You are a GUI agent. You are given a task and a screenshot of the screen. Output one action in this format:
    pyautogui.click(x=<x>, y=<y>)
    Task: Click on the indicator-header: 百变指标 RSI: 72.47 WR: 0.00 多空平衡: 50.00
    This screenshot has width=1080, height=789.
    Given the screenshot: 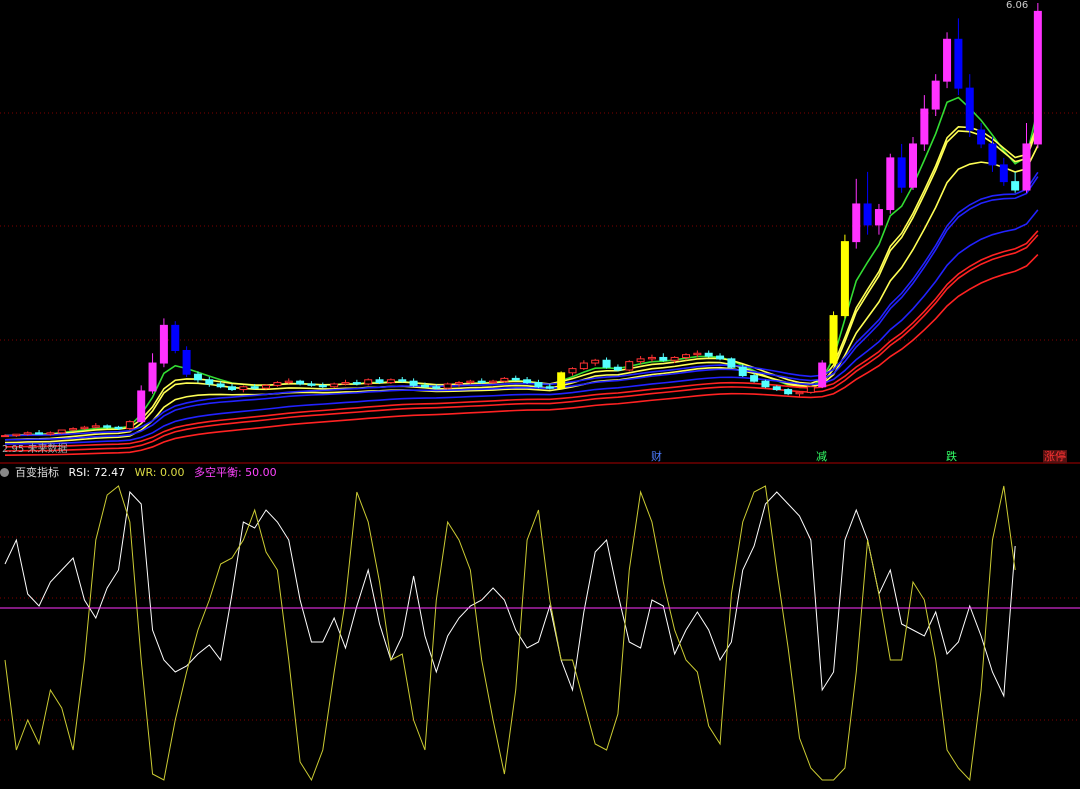 What is the action you would take?
    pyautogui.click(x=141, y=472)
    